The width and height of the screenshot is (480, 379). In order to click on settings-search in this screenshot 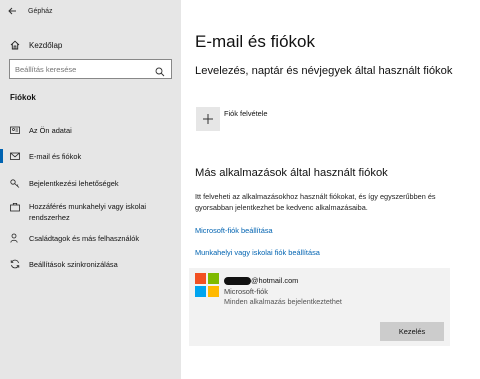, I will do `click(90, 69)`.